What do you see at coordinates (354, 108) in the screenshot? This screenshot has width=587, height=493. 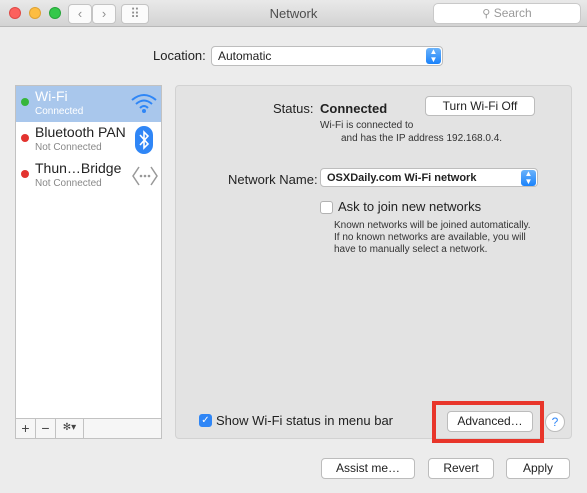 I see `status-value: Connected` at bounding box center [354, 108].